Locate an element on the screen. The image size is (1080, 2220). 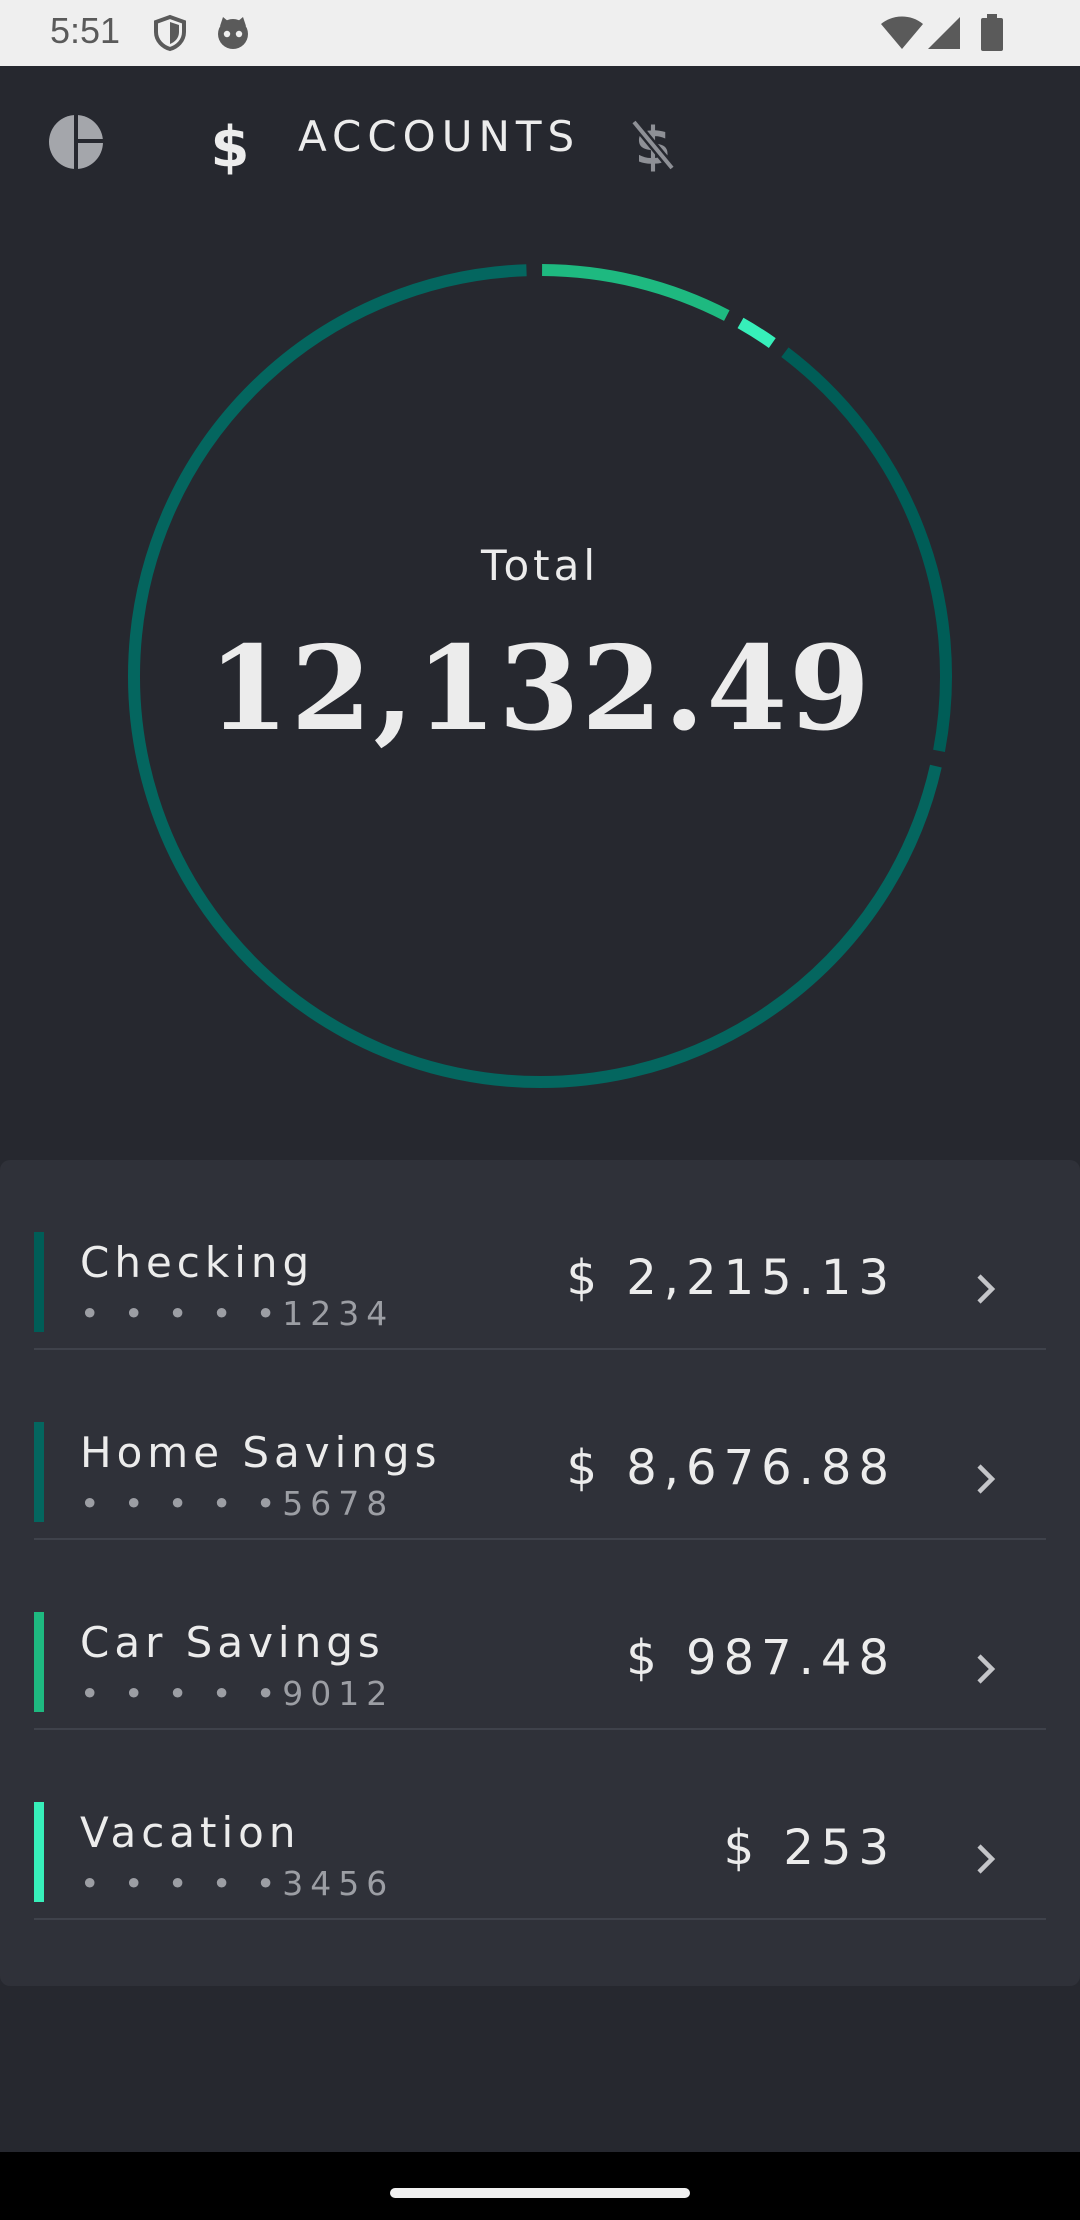
total-label: Total is located at coordinates (540, 565).